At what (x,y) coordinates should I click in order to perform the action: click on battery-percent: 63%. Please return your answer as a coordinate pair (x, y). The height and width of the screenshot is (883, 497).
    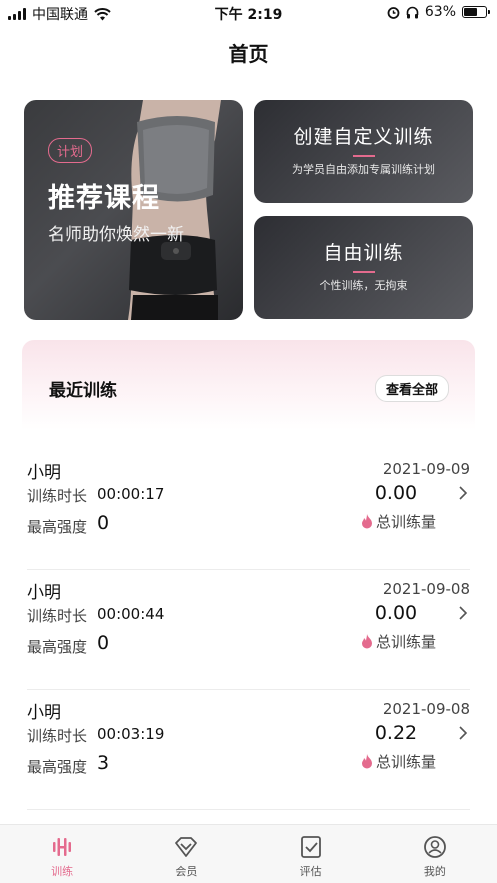
    Looking at the image, I should click on (440, 12).